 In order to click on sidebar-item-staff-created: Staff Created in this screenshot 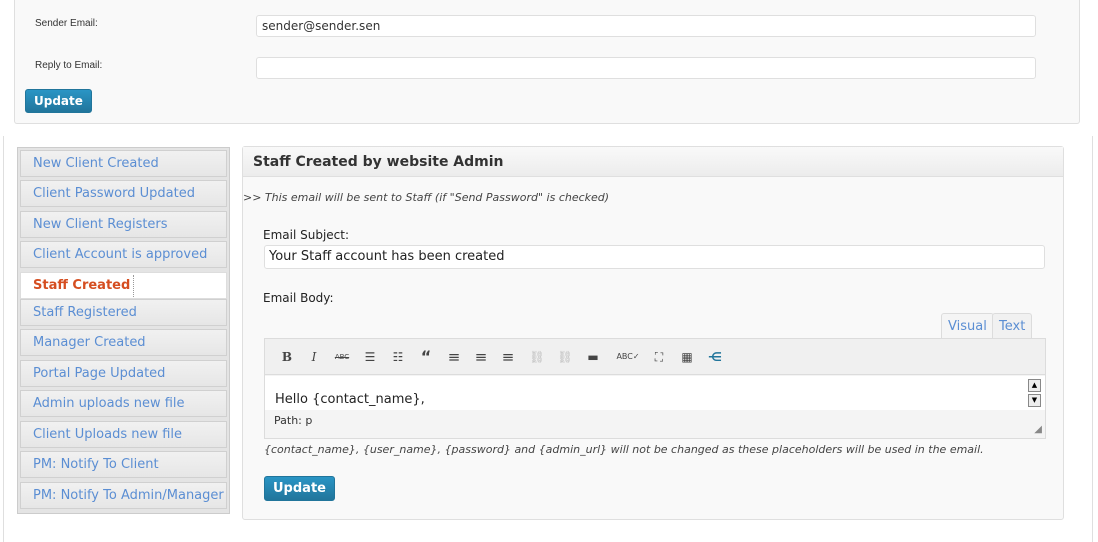, I will do `click(123, 285)`.